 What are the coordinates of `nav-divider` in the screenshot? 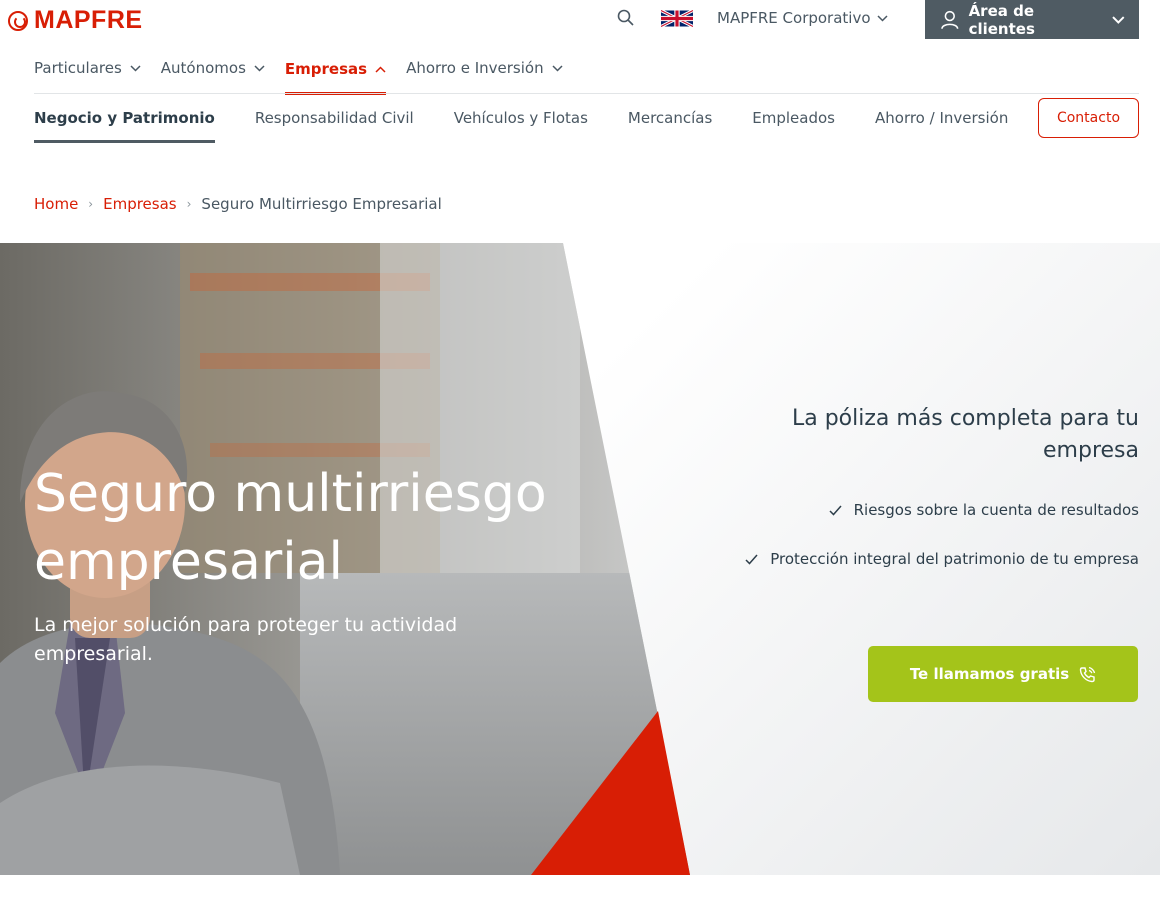 It's located at (586, 93).